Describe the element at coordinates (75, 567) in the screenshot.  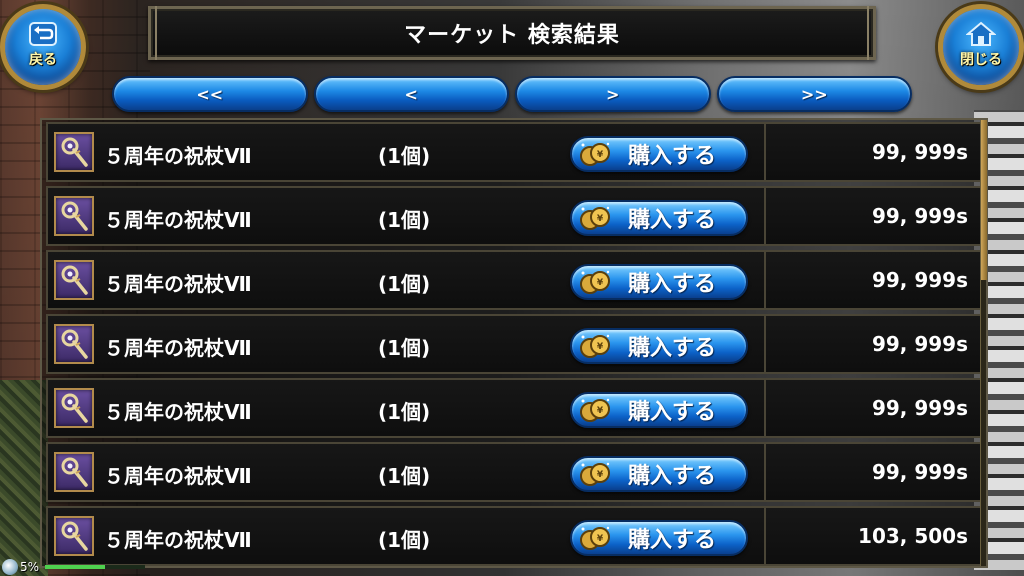
I see `progress-bar-fill` at that location.